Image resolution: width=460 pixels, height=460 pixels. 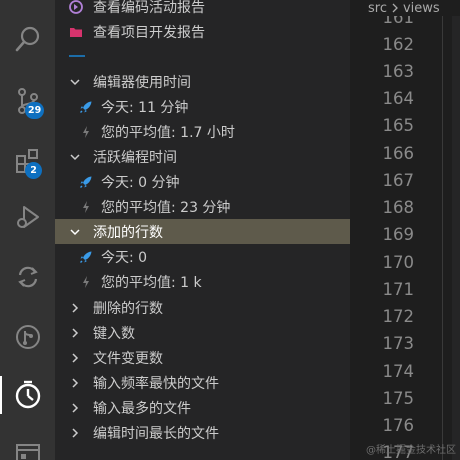 What do you see at coordinates (124, 257) in the screenshot?
I see `lines-added-today: 今天: 0` at bounding box center [124, 257].